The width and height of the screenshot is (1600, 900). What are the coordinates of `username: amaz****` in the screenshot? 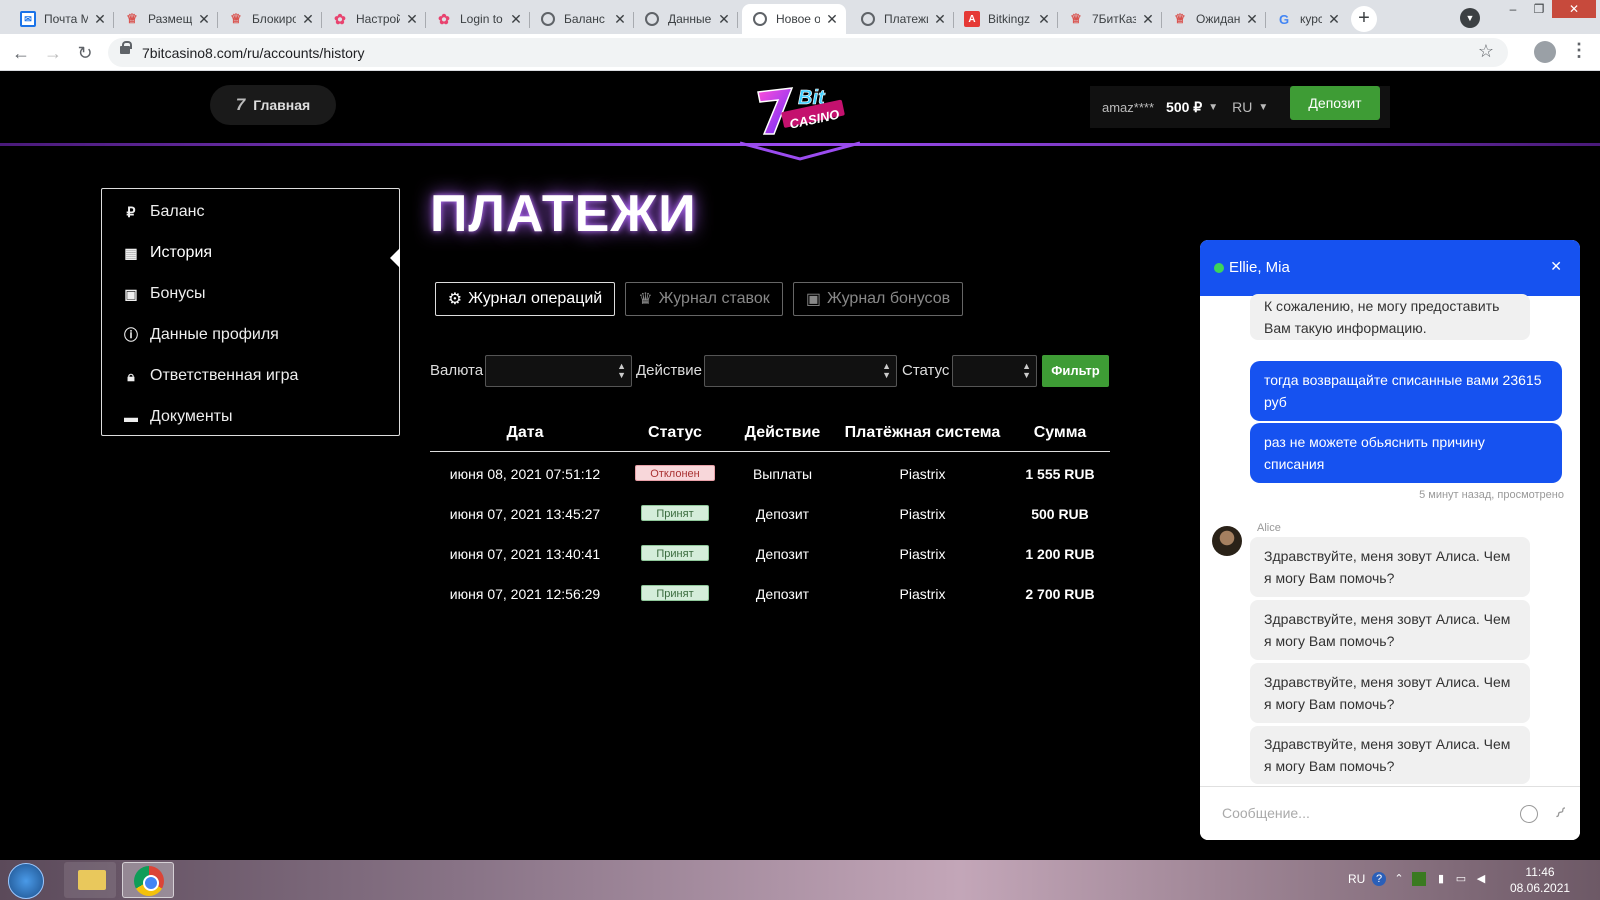 It's located at (1128, 107).